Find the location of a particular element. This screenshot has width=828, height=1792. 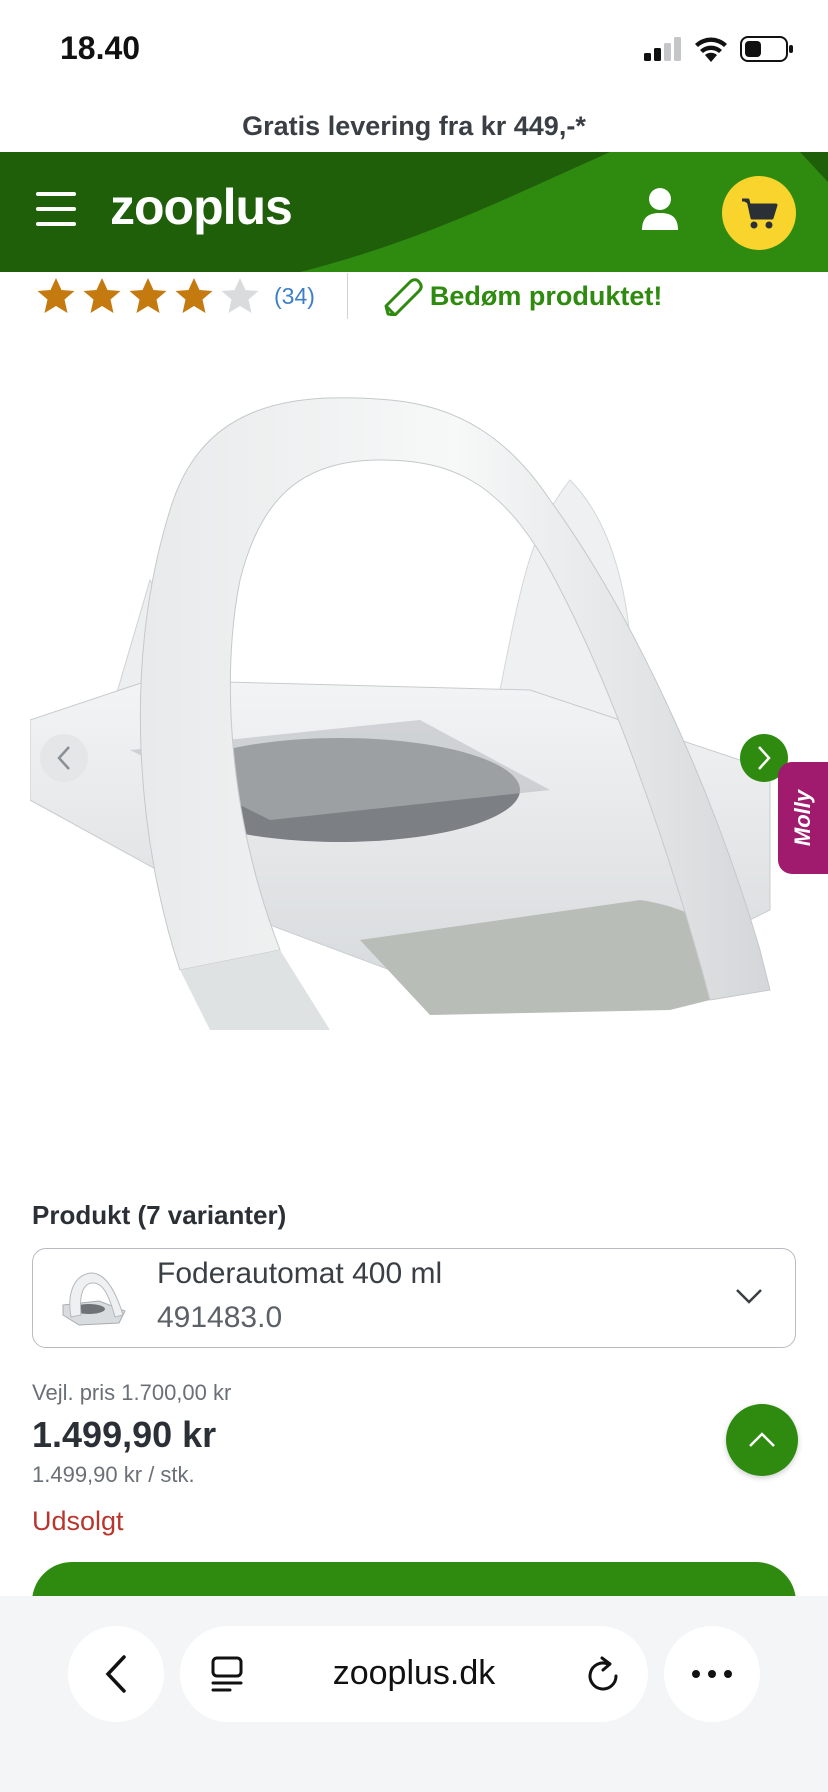

rate-product-link: Bedøm produktet! is located at coordinates (522, 296).